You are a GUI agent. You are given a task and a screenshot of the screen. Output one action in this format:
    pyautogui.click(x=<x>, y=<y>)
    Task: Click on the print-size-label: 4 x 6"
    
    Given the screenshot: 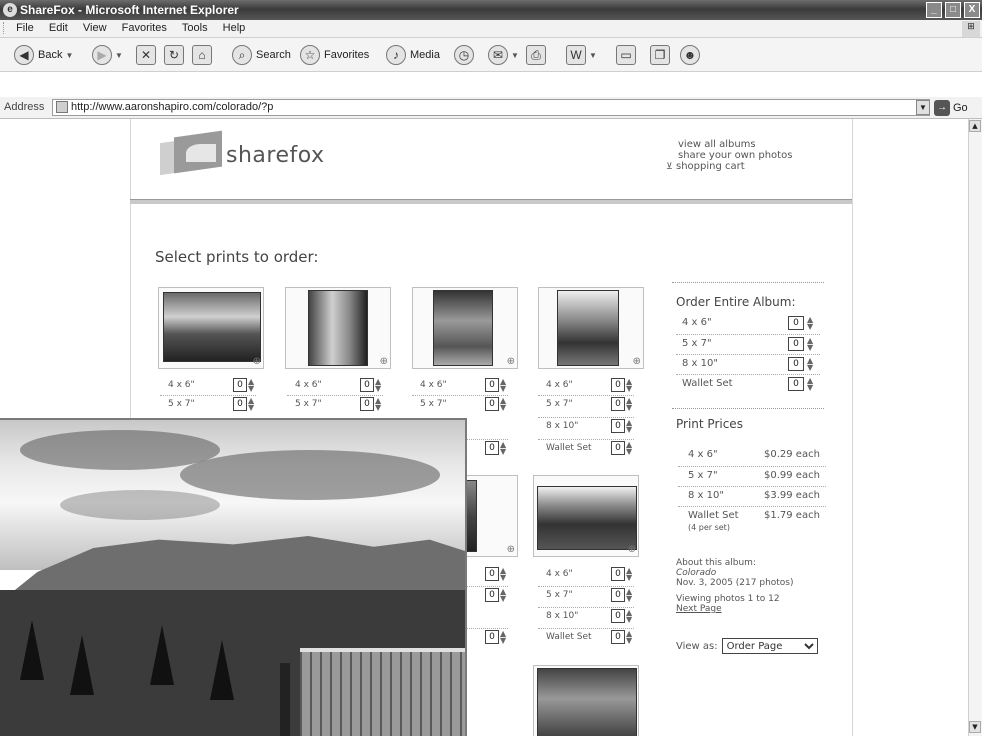 What is the action you would take?
    pyautogui.click(x=433, y=385)
    